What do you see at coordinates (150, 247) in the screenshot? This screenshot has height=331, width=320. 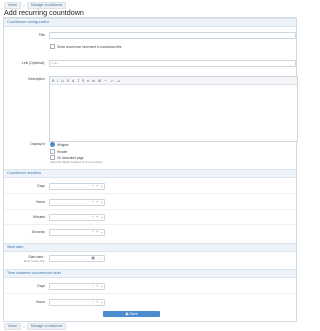 I see `section-start-date: Start date` at bounding box center [150, 247].